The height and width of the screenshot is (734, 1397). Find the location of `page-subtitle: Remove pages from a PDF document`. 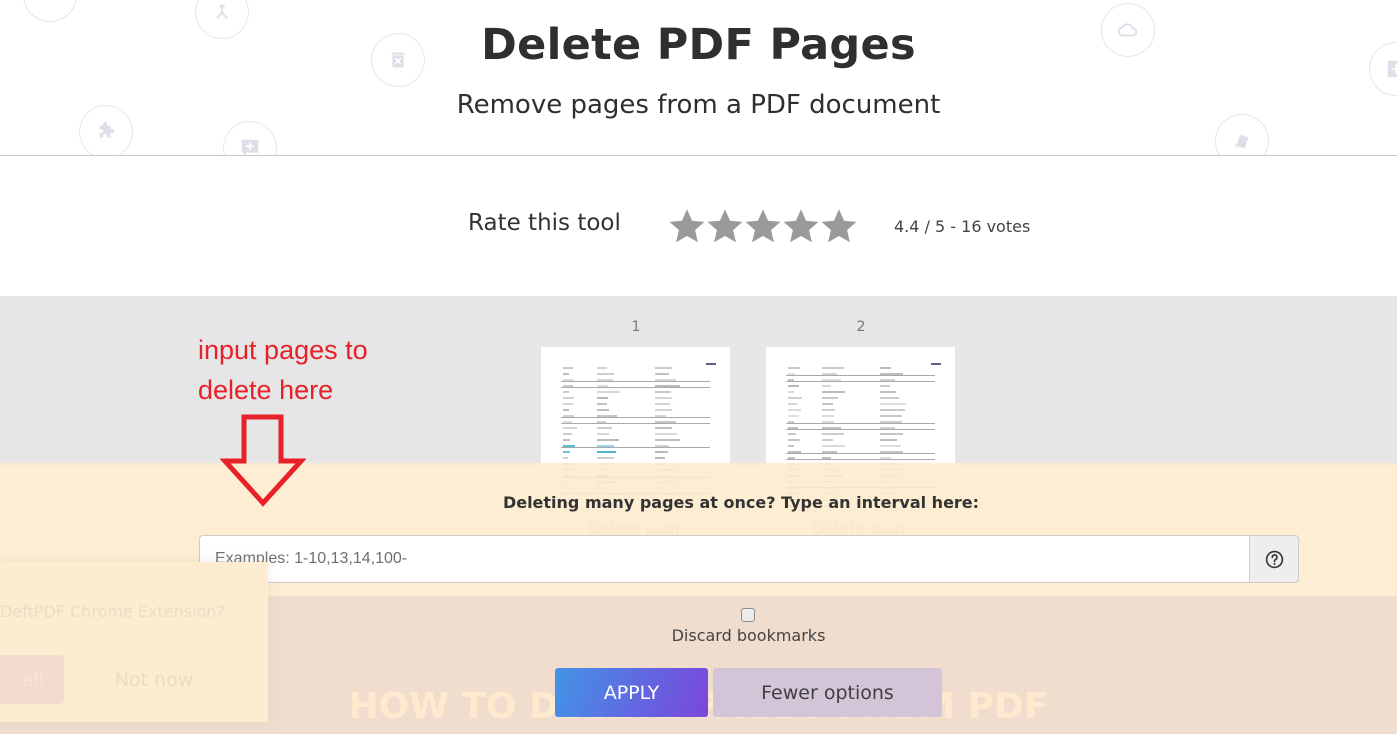

page-subtitle: Remove pages from a PDF document is located at coordinates (698, 105).